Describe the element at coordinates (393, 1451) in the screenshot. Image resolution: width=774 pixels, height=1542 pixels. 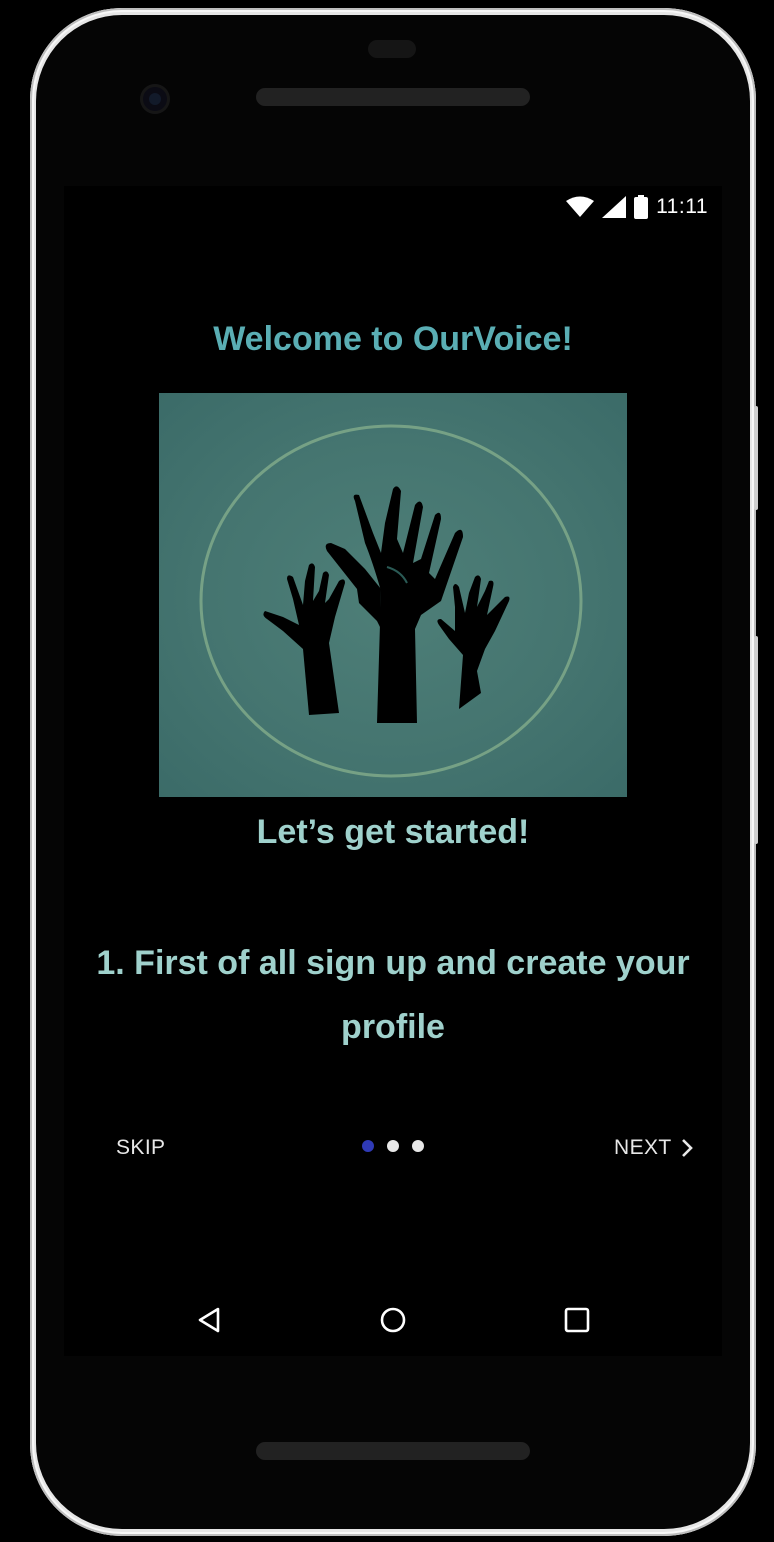
I see `bottom-speaker` at that location.